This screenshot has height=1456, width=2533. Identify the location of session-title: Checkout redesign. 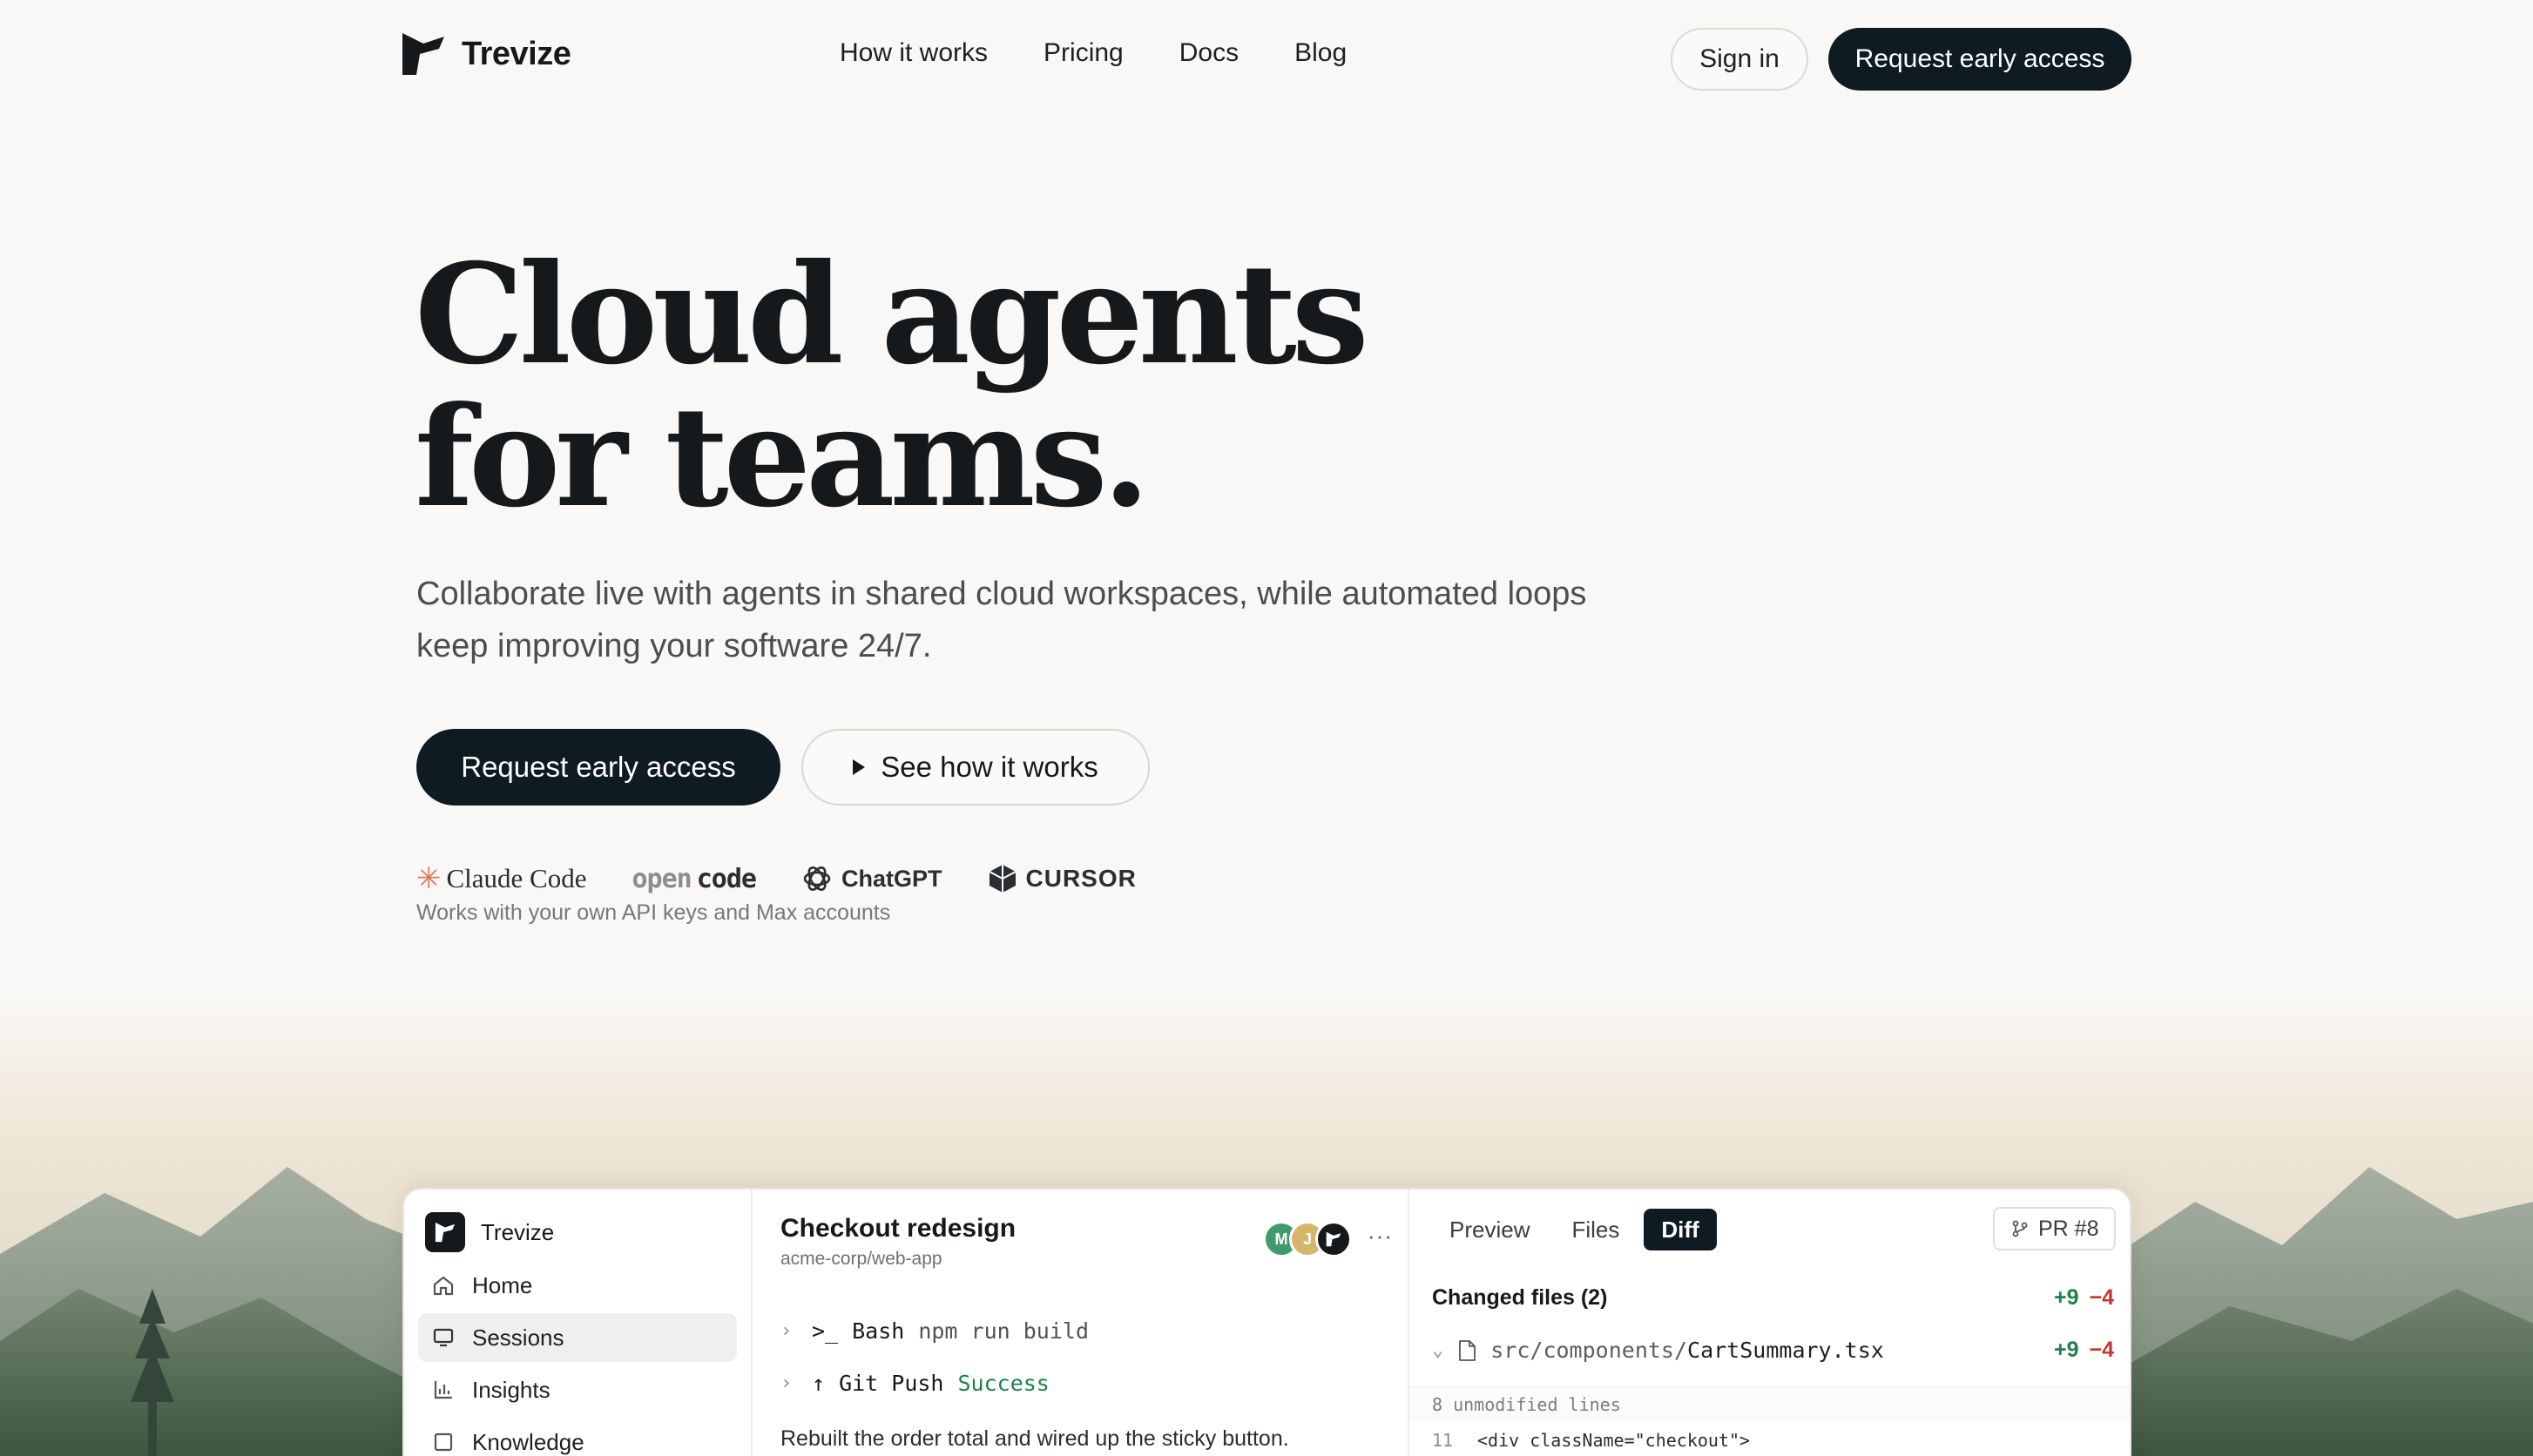
(899, 1228).